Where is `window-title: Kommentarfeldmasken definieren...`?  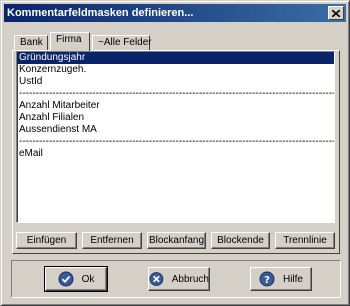 window-title: Kommentarfeldmasken definieren... is located at coordinates (100, 13).